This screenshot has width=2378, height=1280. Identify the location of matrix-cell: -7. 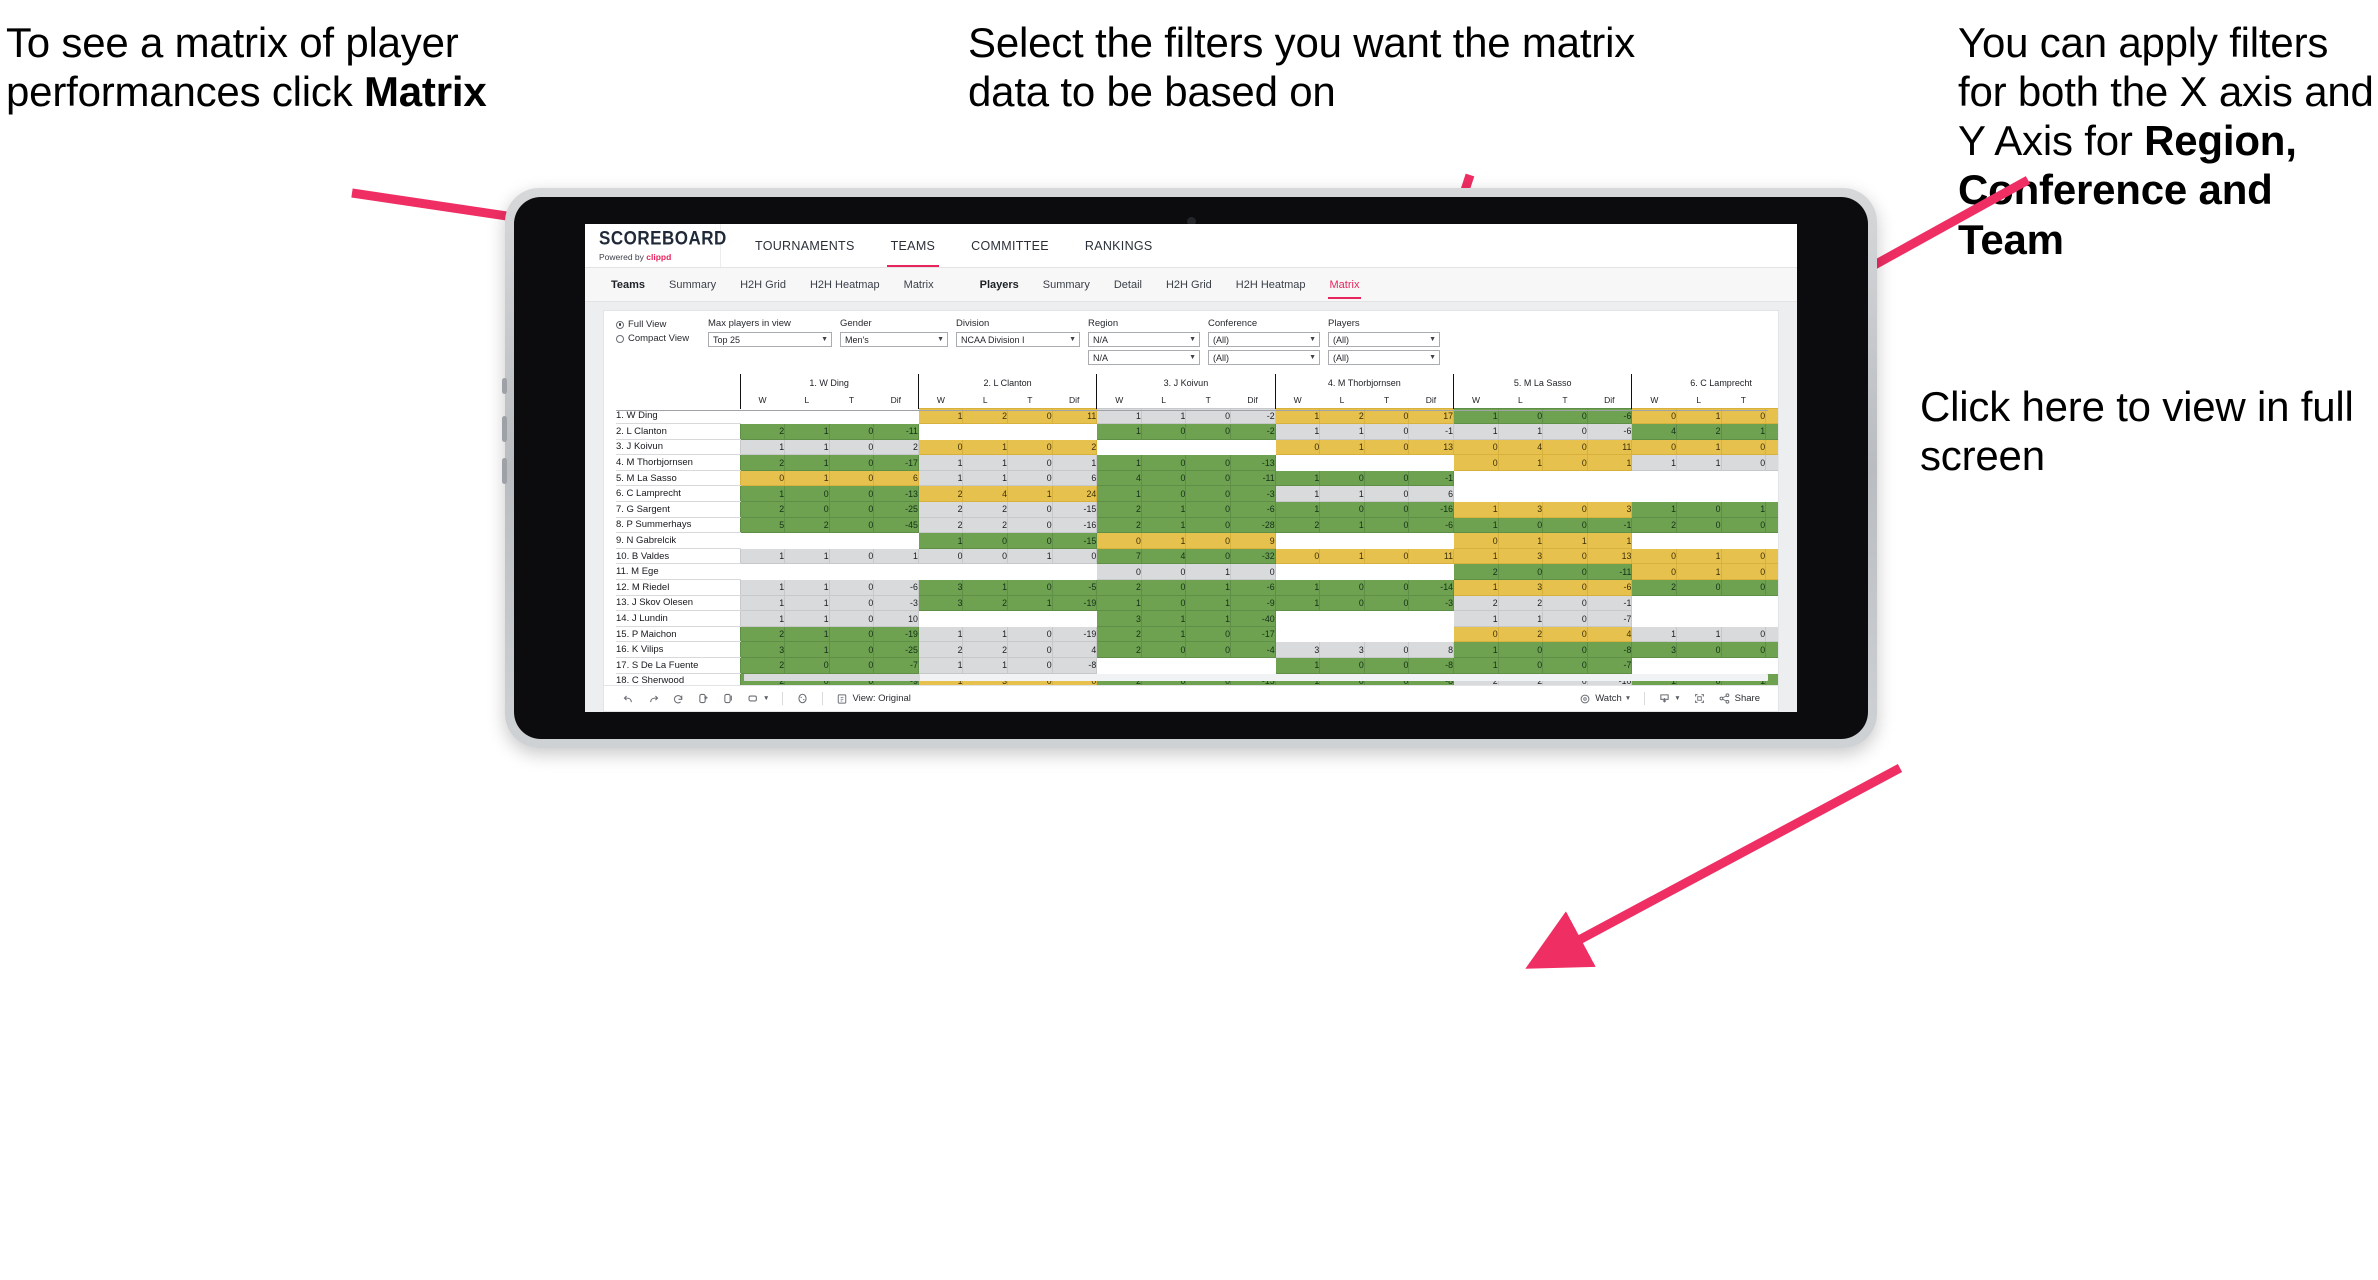
(1771, 634).